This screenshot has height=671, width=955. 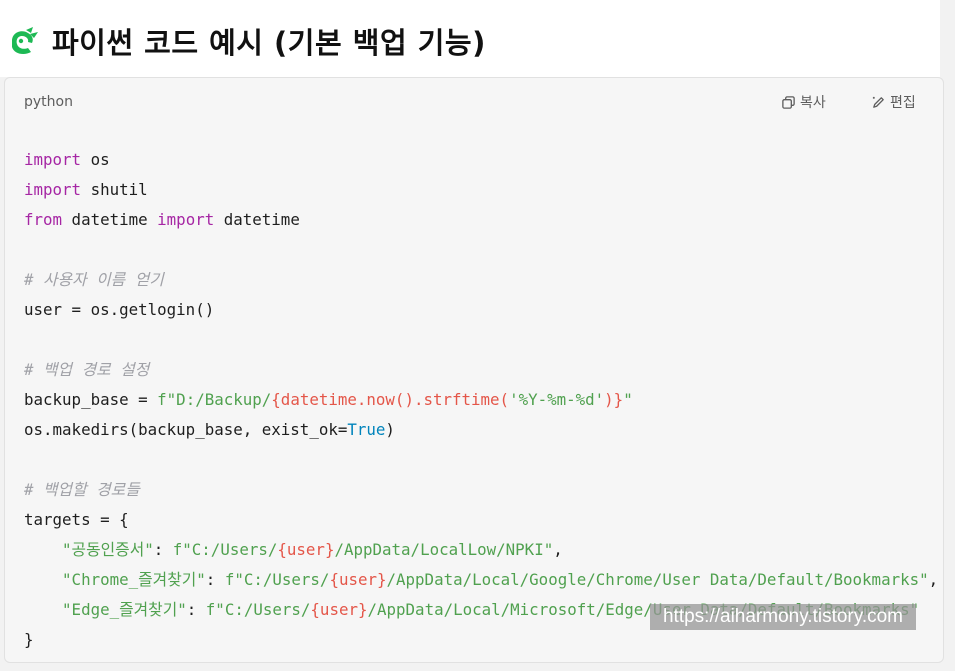 I want to click on pencil-icon, so click(x=878, y=102).